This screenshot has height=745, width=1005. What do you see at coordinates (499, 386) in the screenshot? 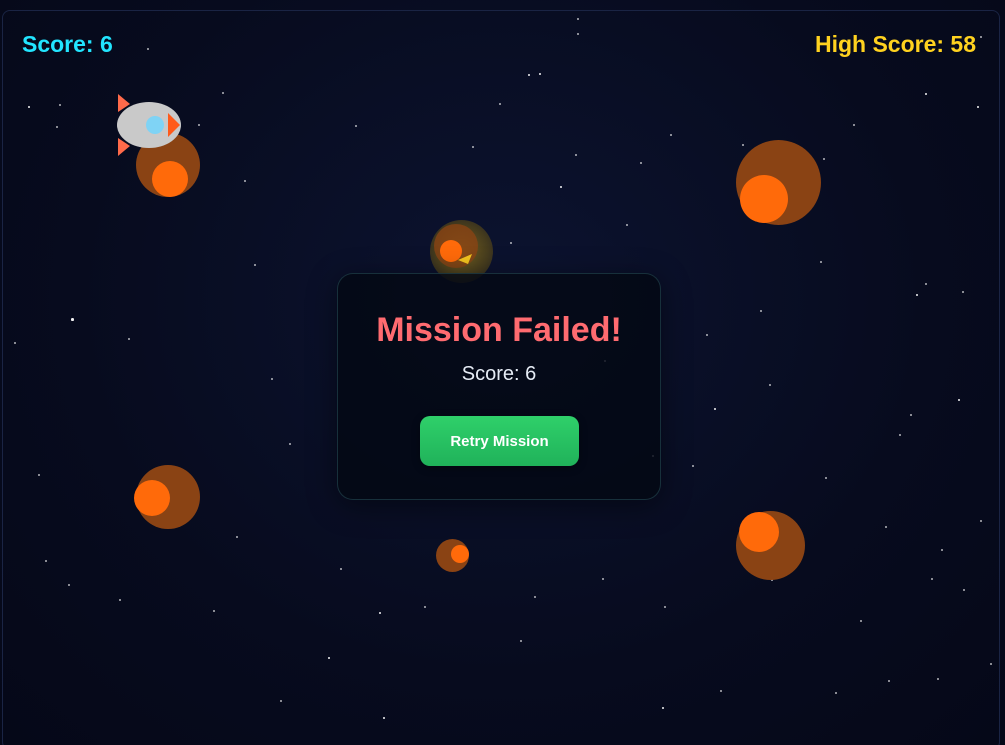
I see `game-over-dialog: Mission Failed! Score: 6 Retry Mission` at bounding box center [499, 386].